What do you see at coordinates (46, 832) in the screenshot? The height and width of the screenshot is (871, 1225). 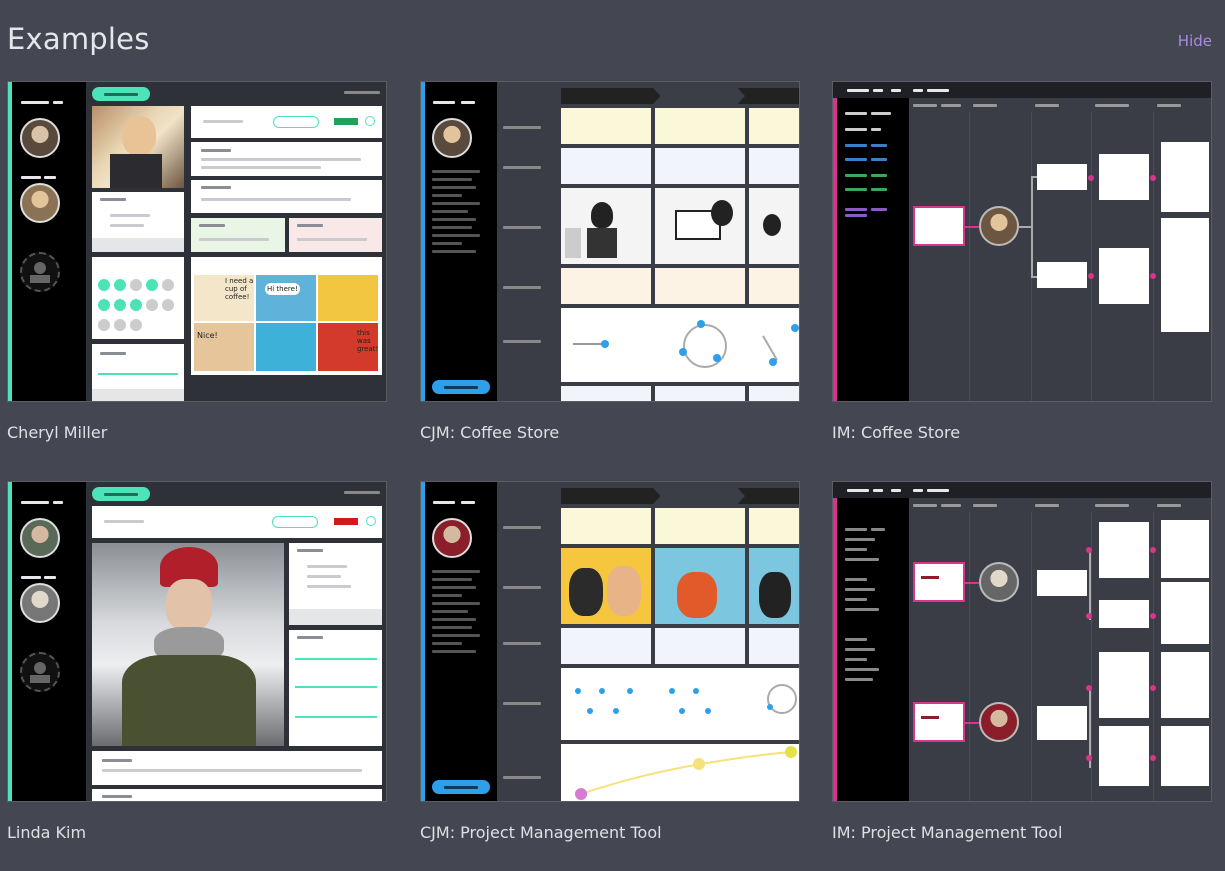 I see `card-title: Linda Kim` at bounding box center [46, 832].